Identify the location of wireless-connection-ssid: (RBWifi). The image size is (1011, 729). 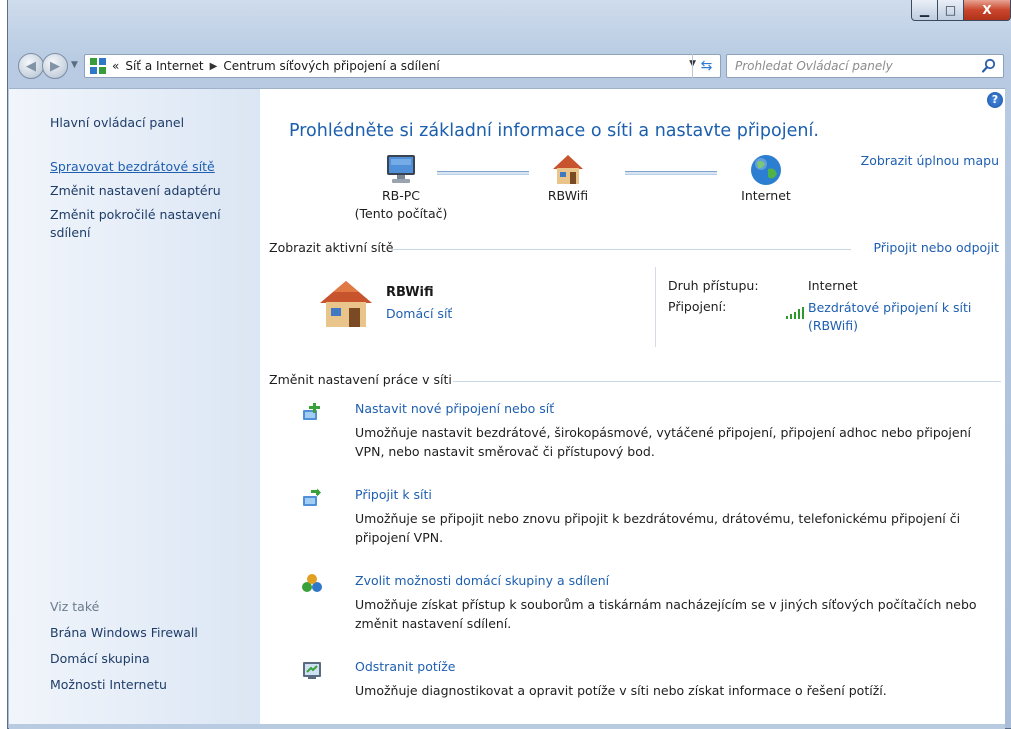
(833, 325).